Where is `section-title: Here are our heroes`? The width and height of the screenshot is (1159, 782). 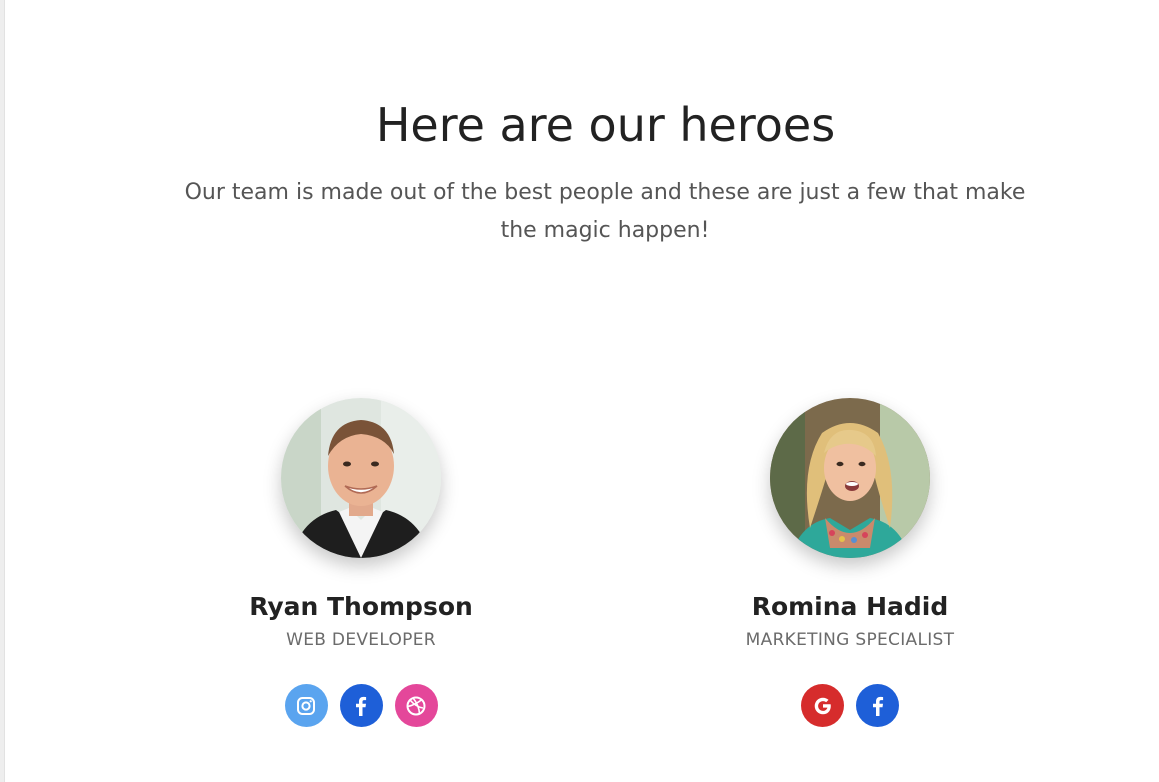 section-title: Here are our heroes is located at coordinates (605, 125).